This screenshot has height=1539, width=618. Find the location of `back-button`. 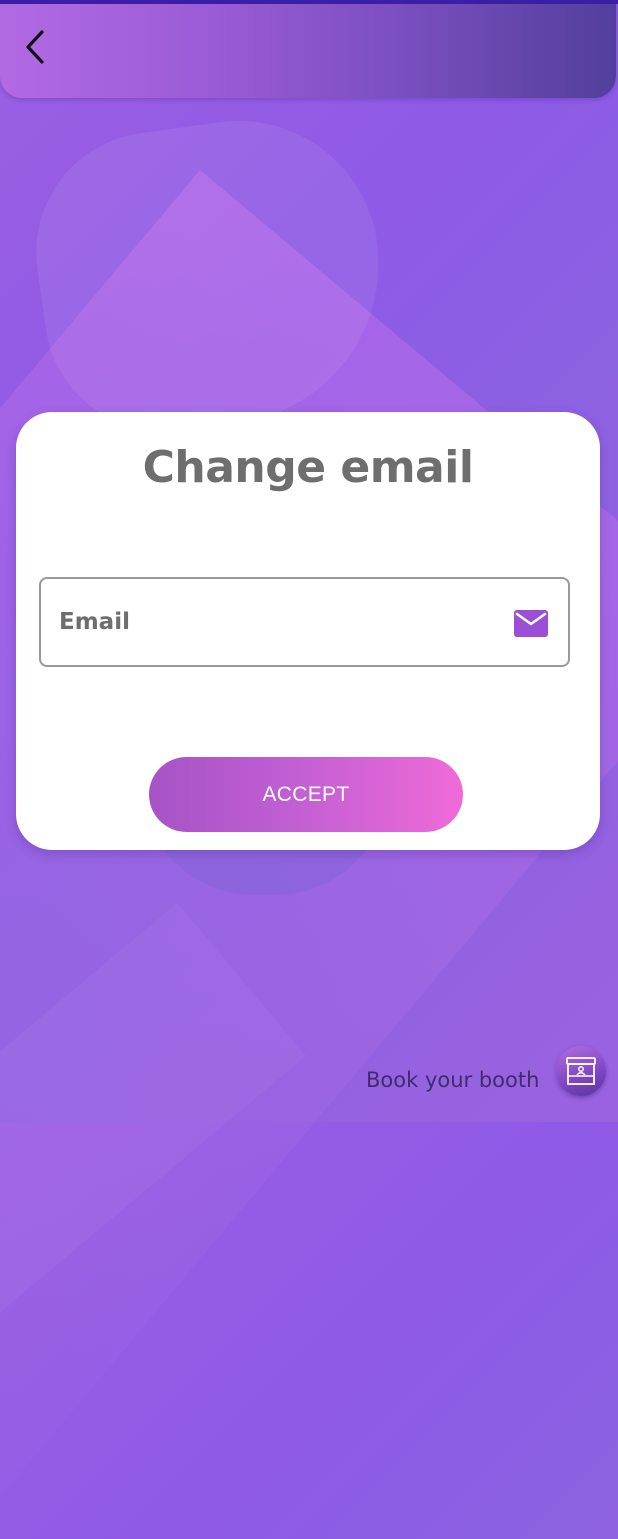

back-button is located at coordinates (36, 47).